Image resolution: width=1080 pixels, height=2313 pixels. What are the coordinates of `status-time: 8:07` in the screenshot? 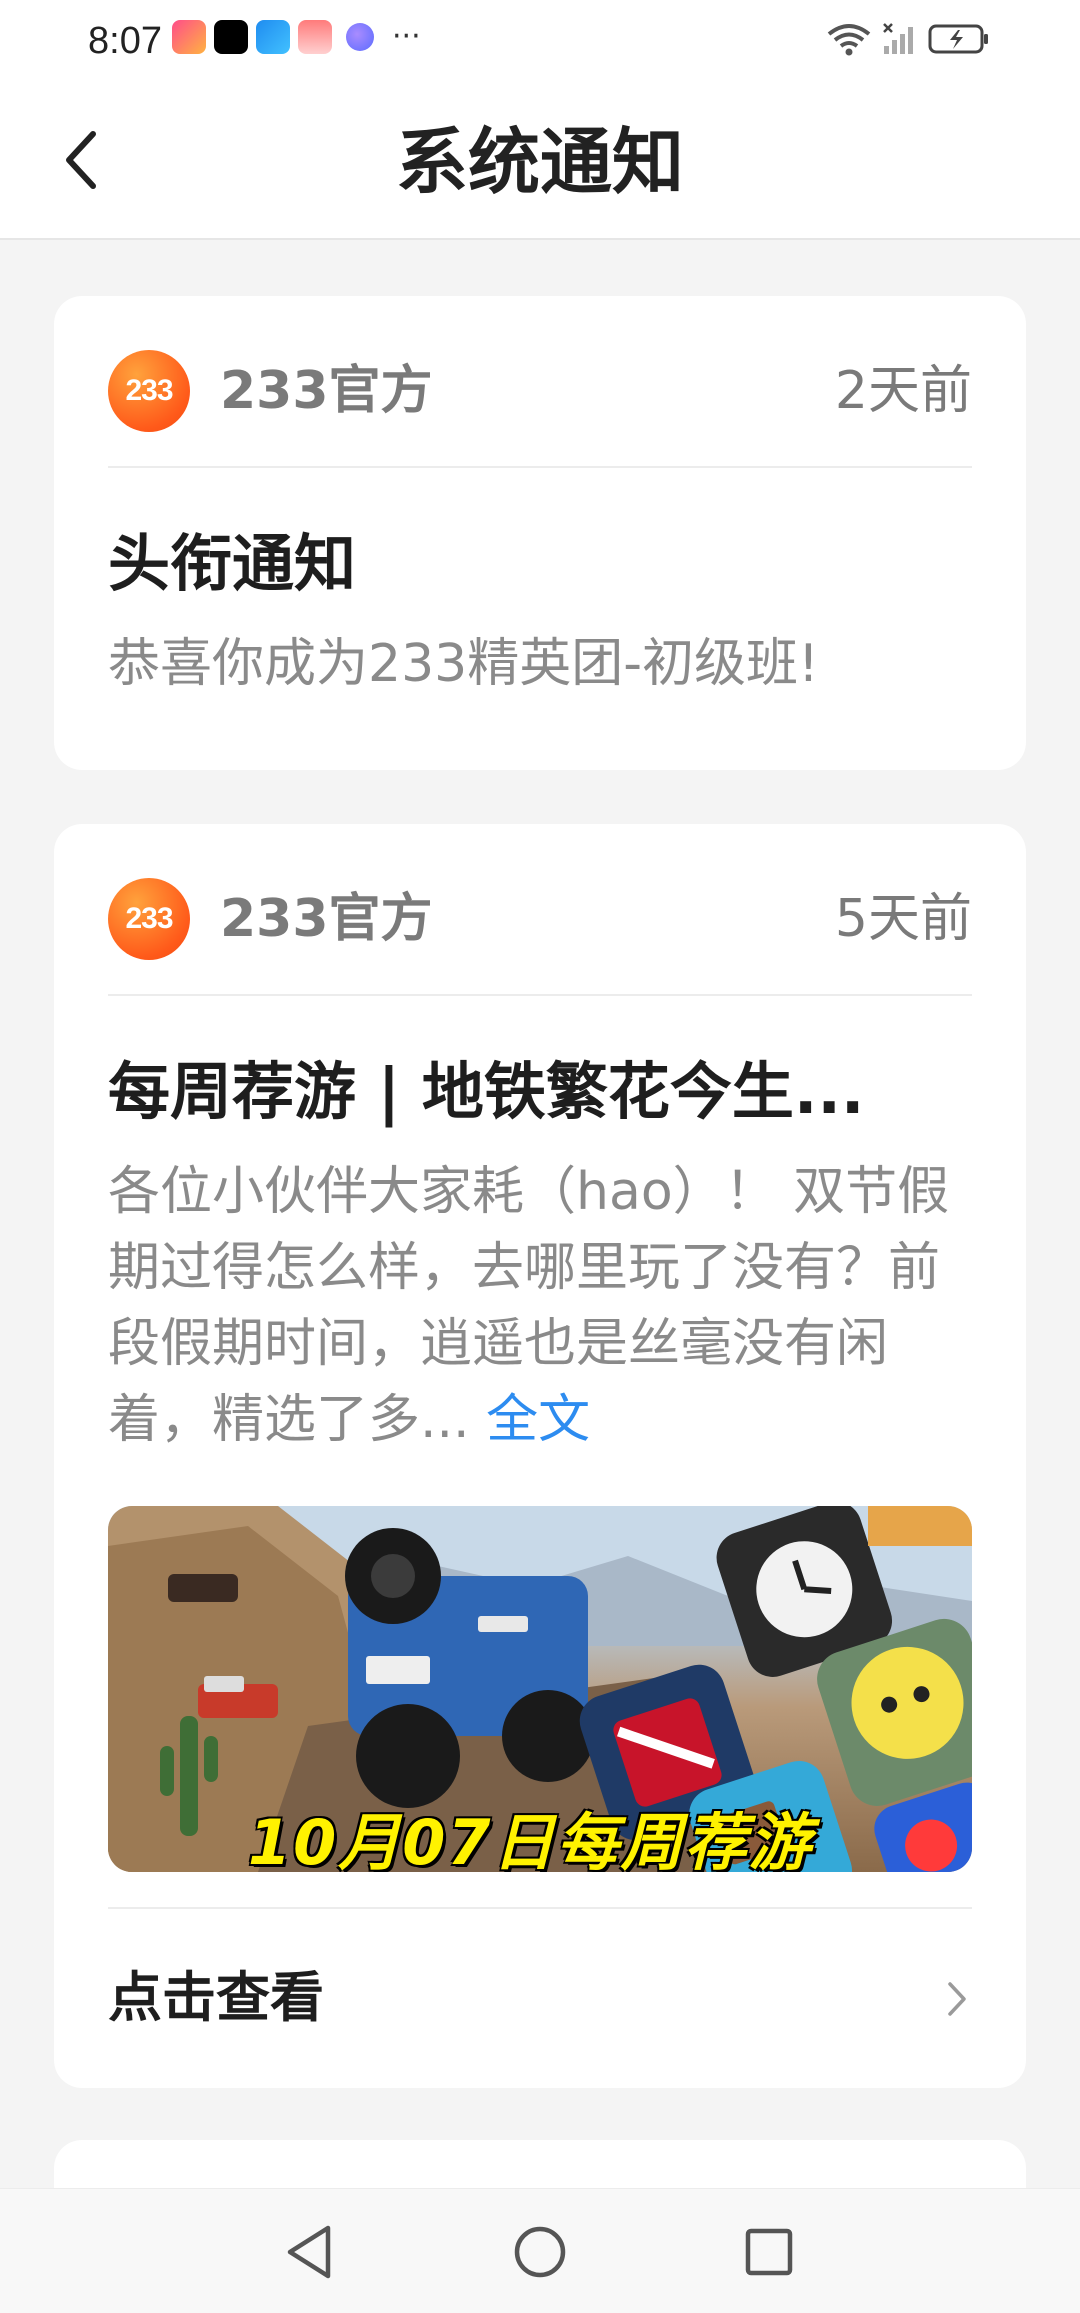 It's located at (125, 41).